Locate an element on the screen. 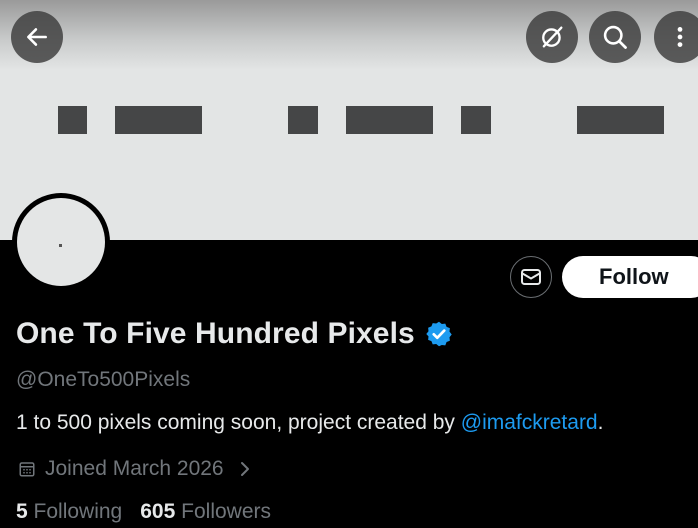 The height and width of the screenshot is (528, 698). followers-label: Followers is located at coordinates (226, 511).